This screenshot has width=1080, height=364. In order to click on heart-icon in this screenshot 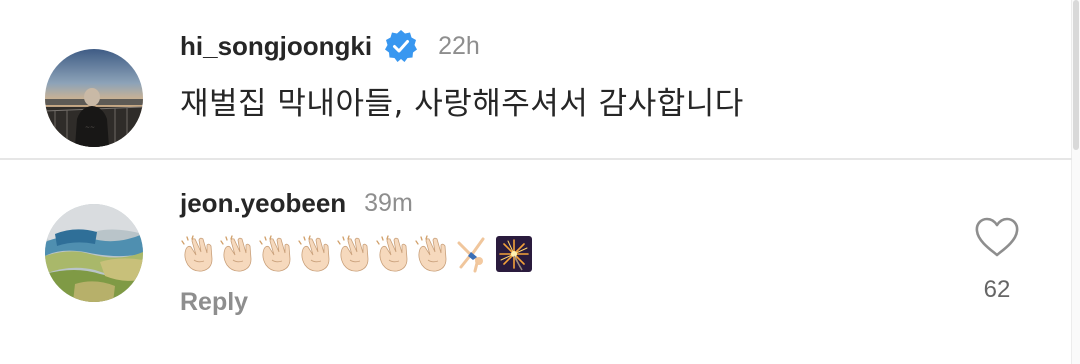, I will do `click(997, 237)`.